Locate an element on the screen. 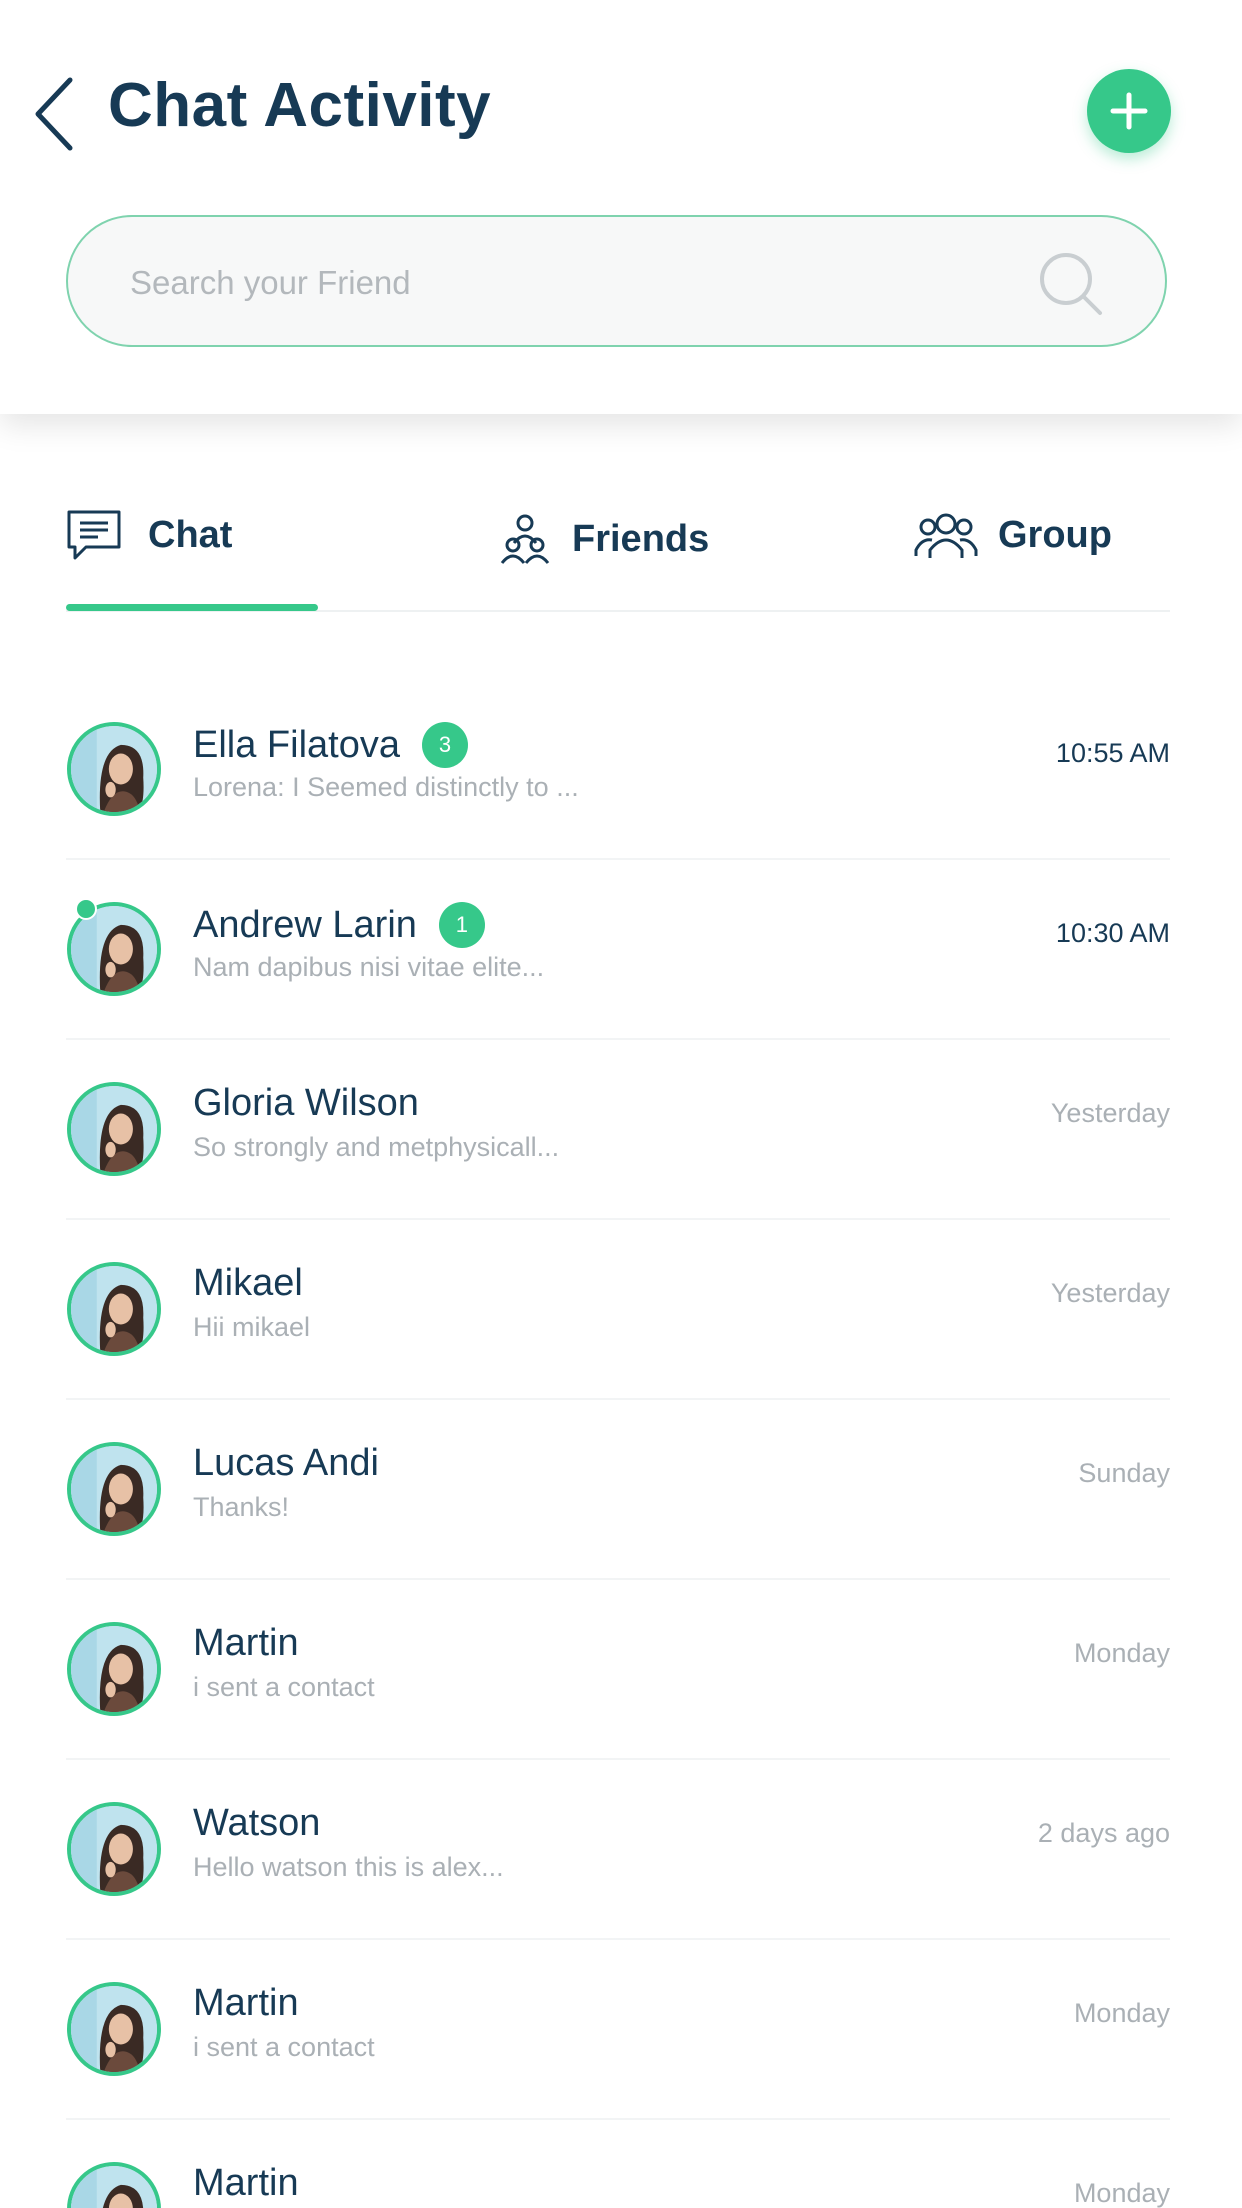 The image size is (1242, 2208). contact-name: Watson is located at coordinates (257, 1823).